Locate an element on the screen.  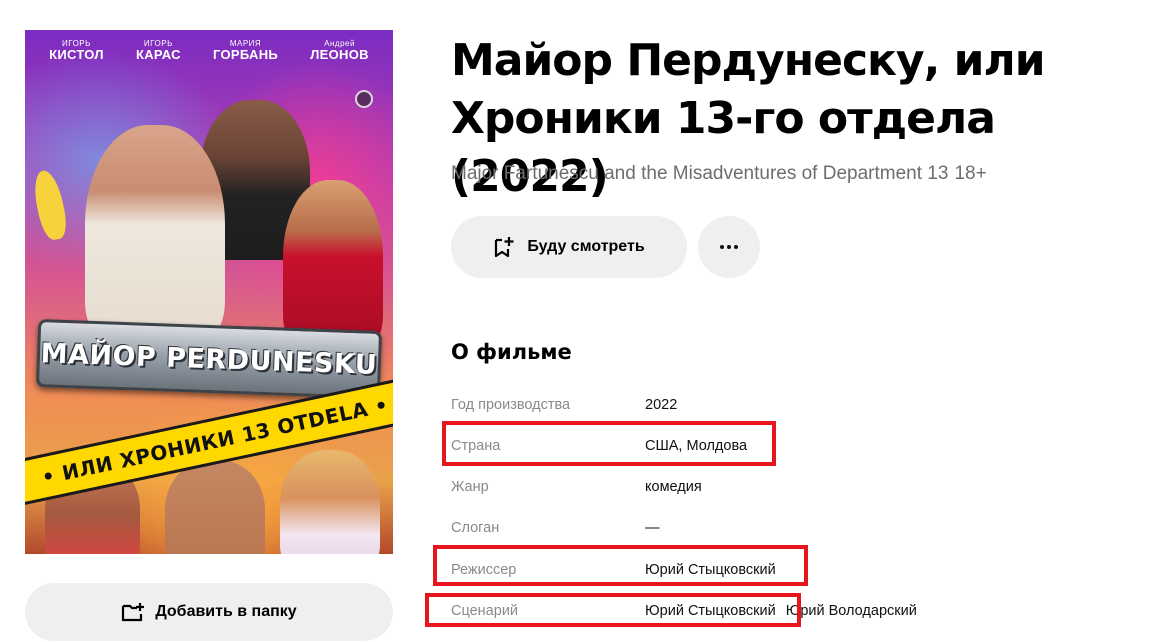
add-to-folder-label: Добавить в папку is located at coordinates (226, 611).